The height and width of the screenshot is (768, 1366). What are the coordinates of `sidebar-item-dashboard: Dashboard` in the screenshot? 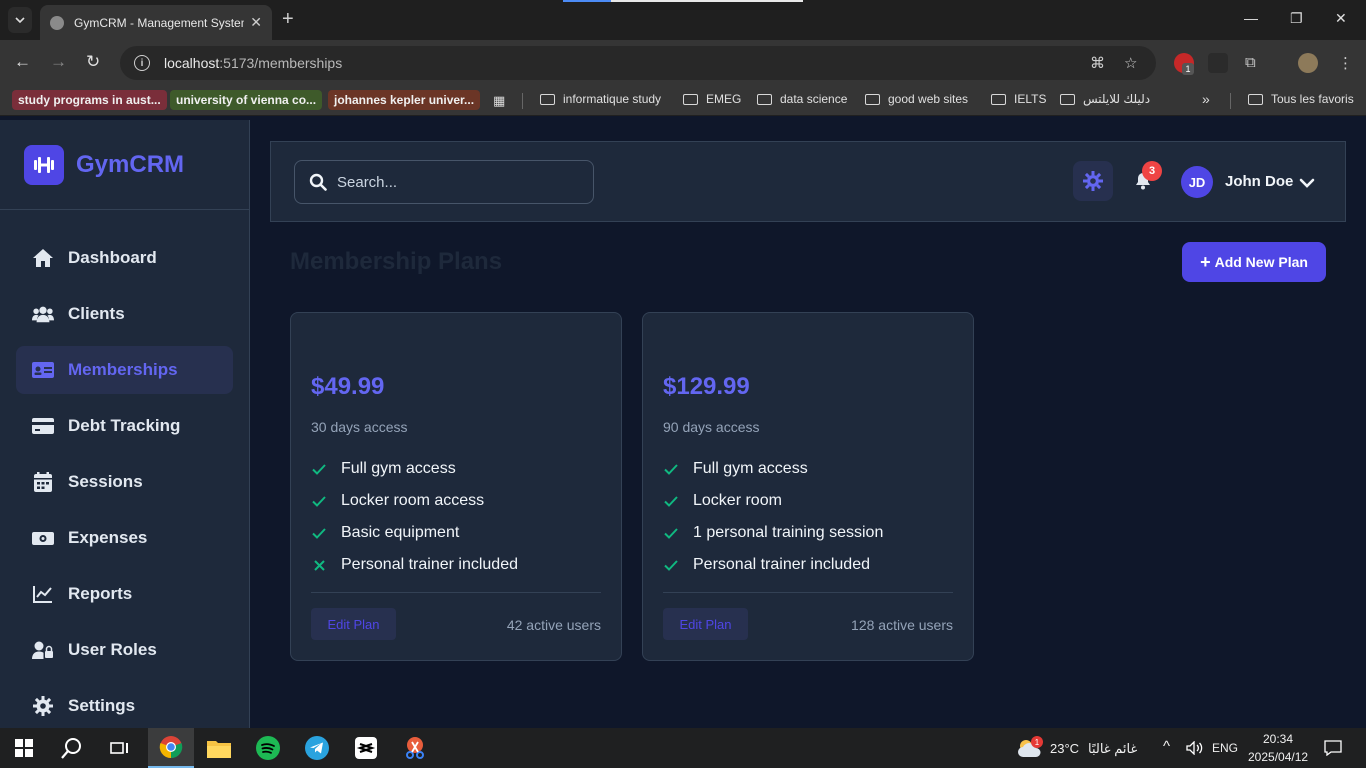 It's located at (124, 258).